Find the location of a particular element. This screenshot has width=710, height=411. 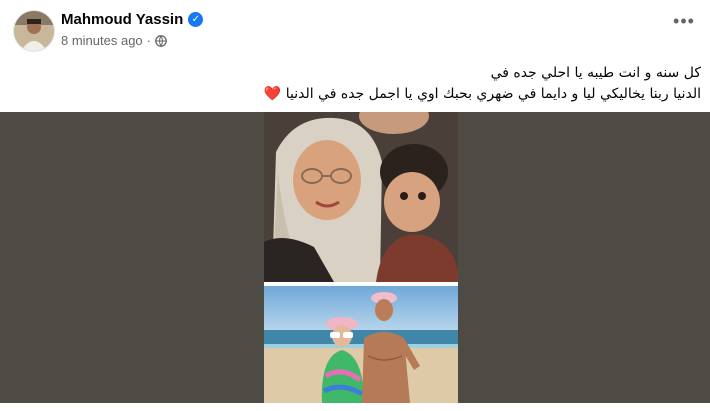

photo-grandmother-and-baby is located at coordinates (361, 197).